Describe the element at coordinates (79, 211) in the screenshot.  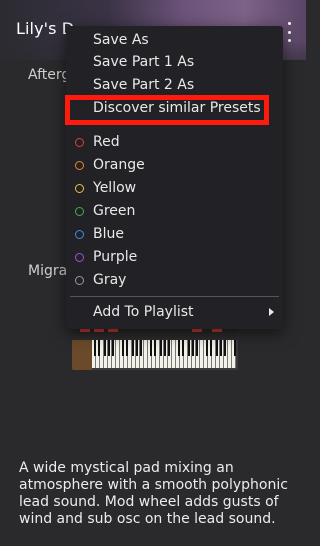
I see `color-dot-green-icon` at that location.